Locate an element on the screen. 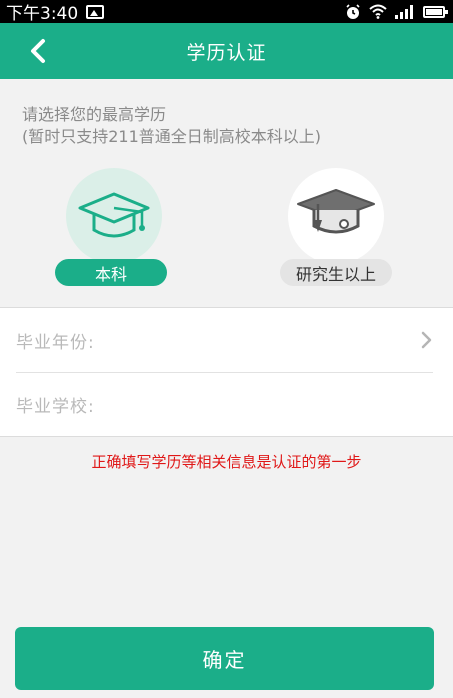 Image resolution: width=453 pixels, height=698 pixels. image-notification-icon is located at coordinates (95, 11).